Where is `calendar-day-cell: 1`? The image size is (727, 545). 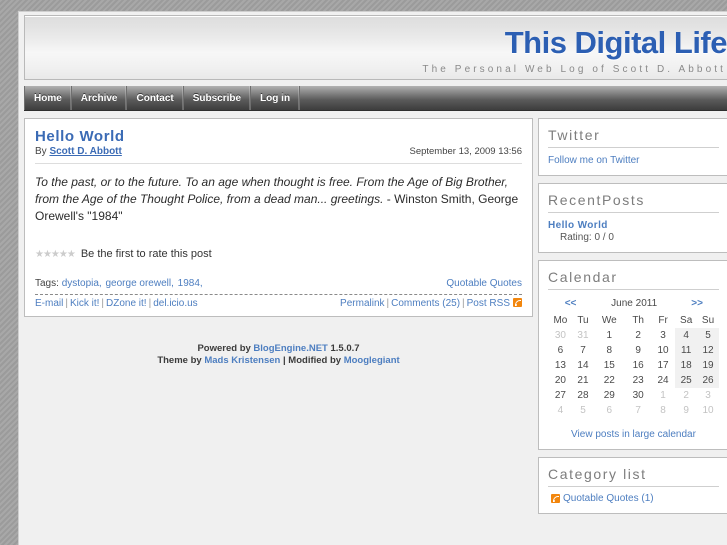 calendar-day-cell: 1 is located at coordinates (609, 335).